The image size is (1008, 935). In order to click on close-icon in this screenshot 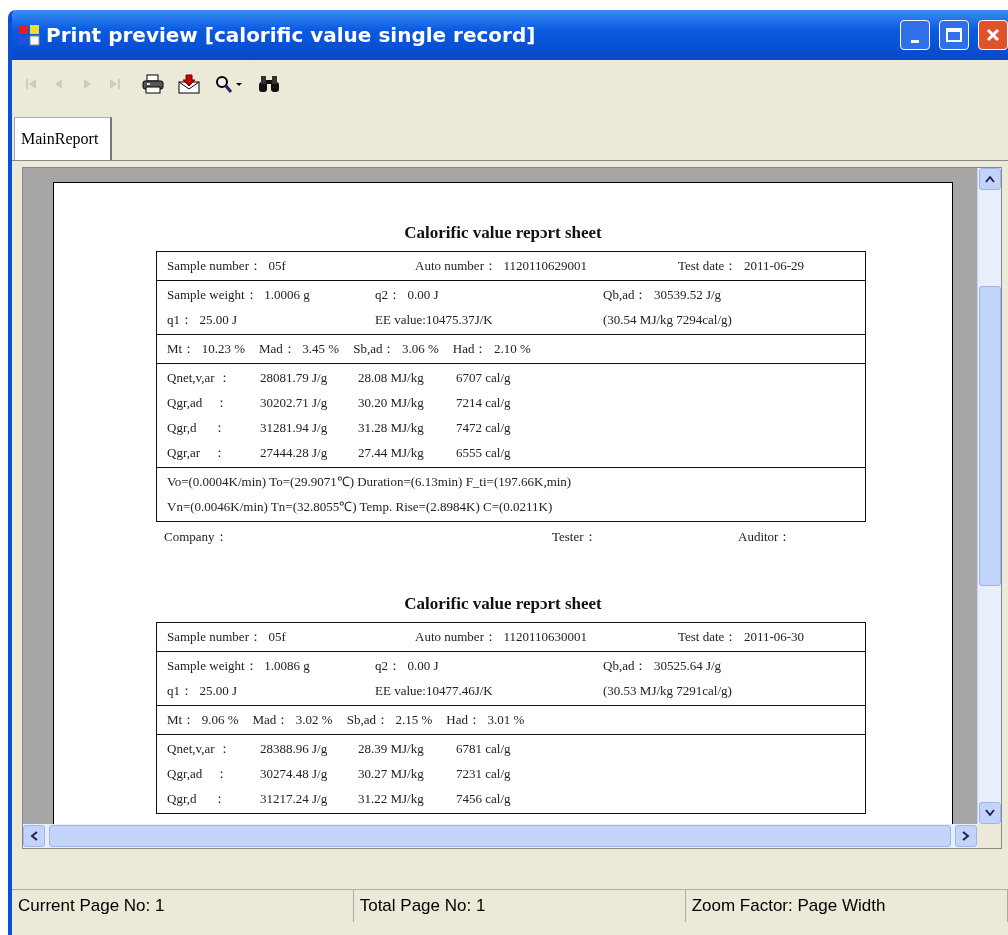, I will do `click(993, 35)`.